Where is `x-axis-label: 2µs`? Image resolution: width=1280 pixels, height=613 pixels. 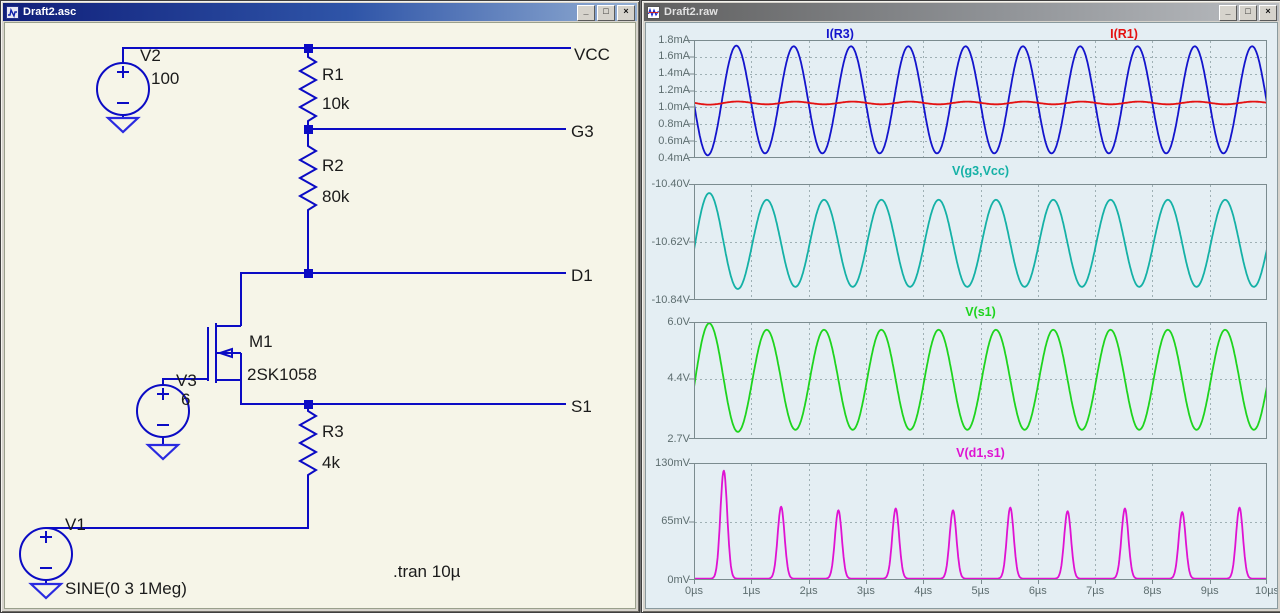 x-axis-label: 2µs is located at coordinates (808, 591).